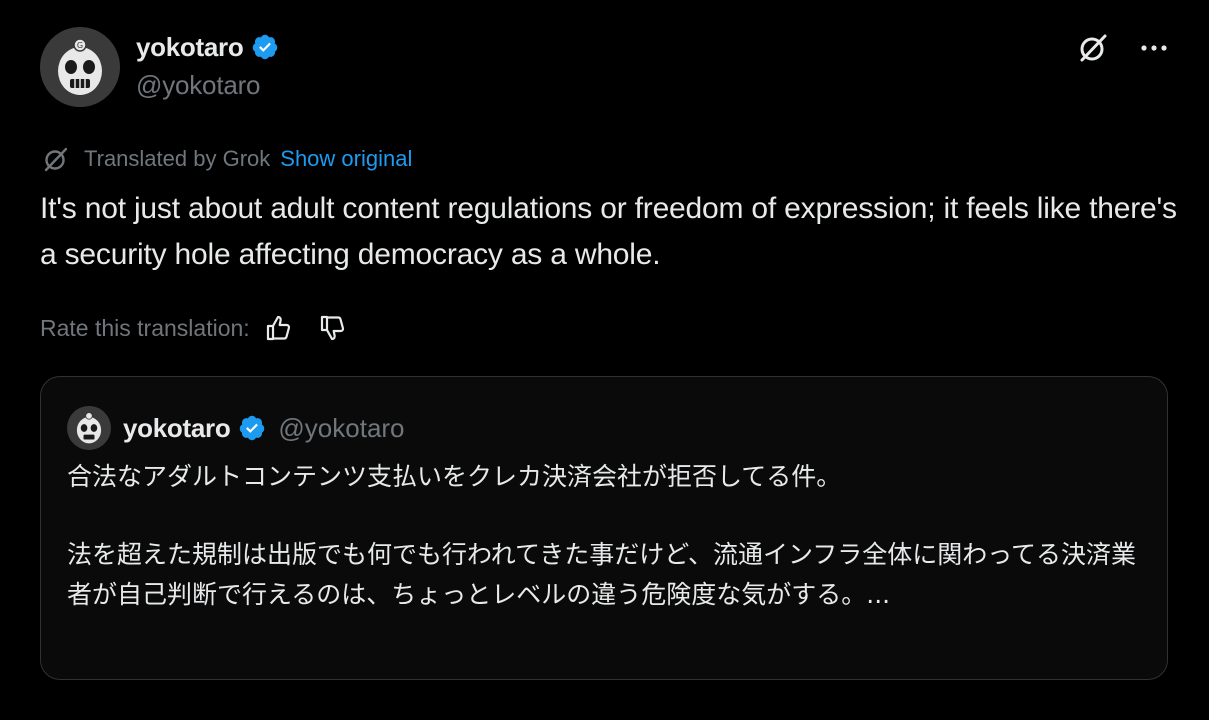 Image resolution: width=1209 pixels, height=720 pixels. I want to click on quoted-author-avatar, so click(89, 428).